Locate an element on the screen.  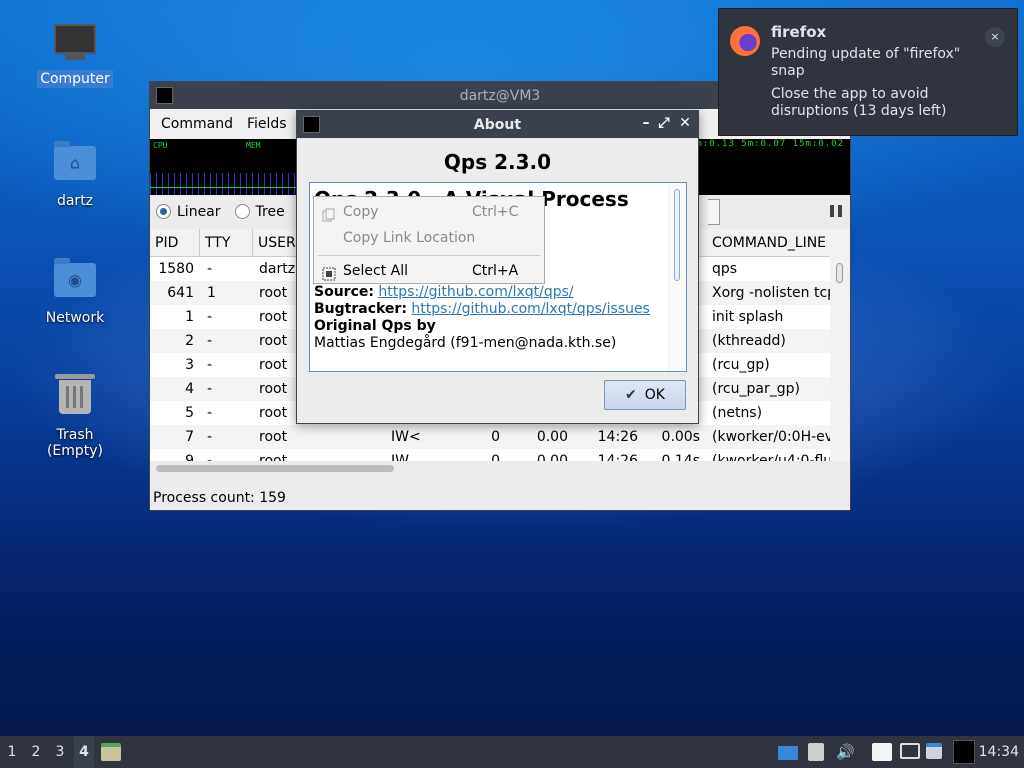
cell-pid: 2 is located at coordinates (189, 341).